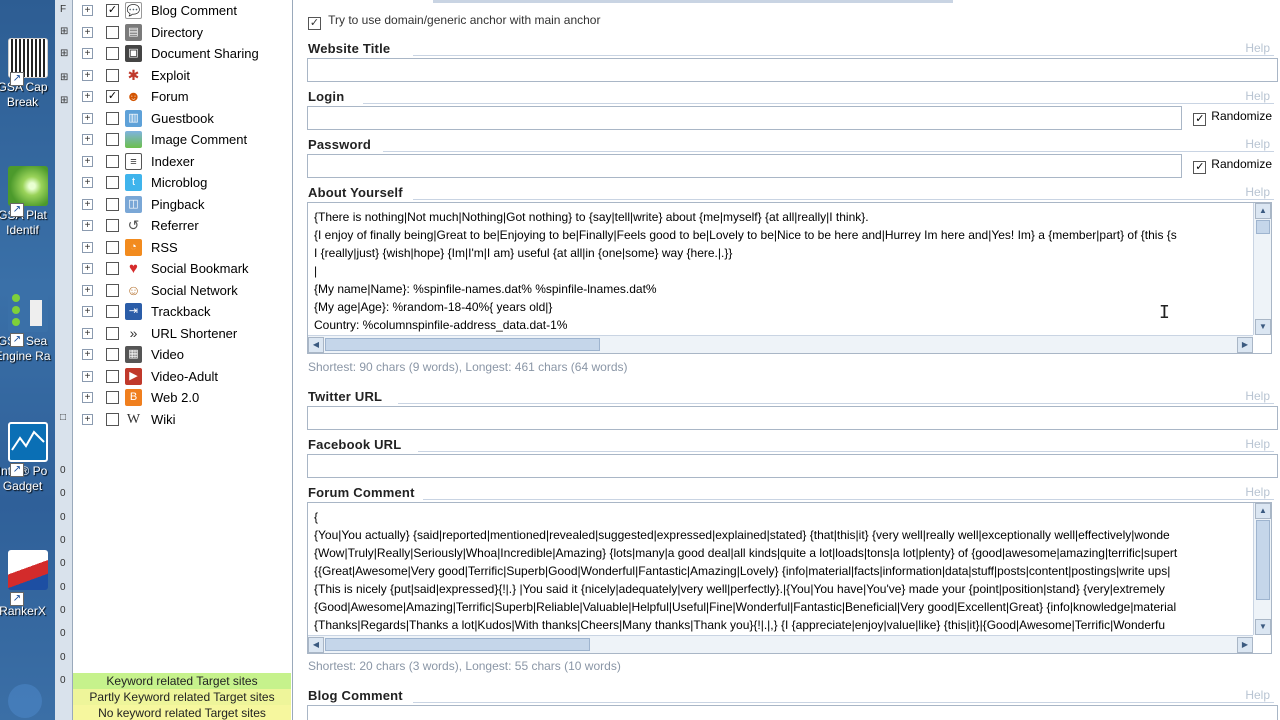  I want to click on forum-vertical-scrollbar: ▲ ▼, so click(1262, 569).